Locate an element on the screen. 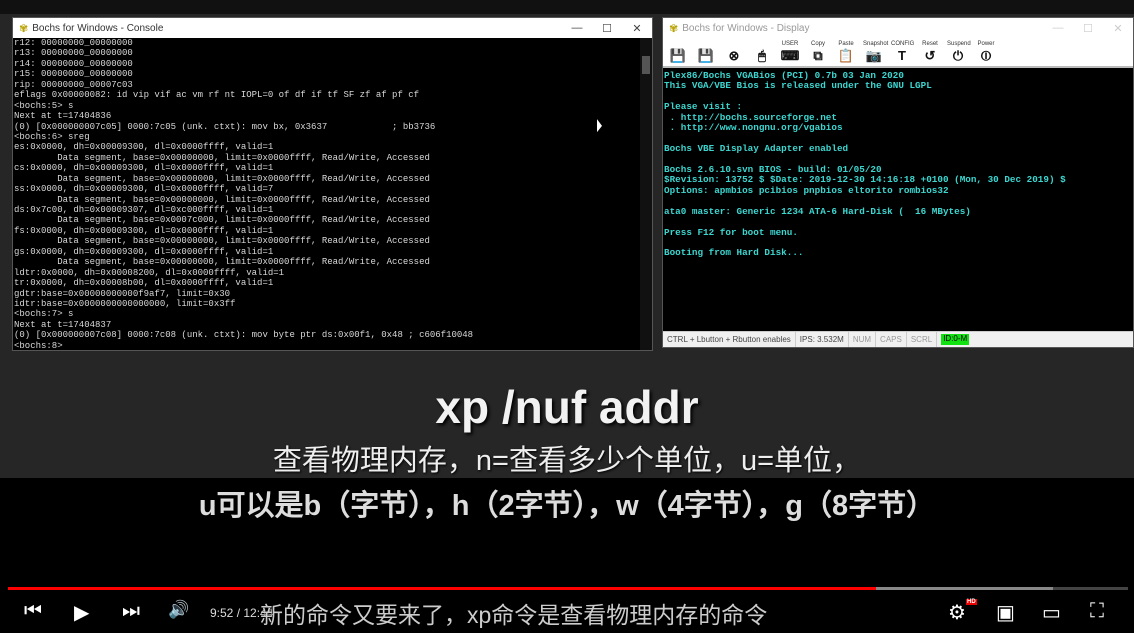 This screenshot has height=633, width=1134. toolbar-button: Paste 📋 is located at coordinates (846, 52).